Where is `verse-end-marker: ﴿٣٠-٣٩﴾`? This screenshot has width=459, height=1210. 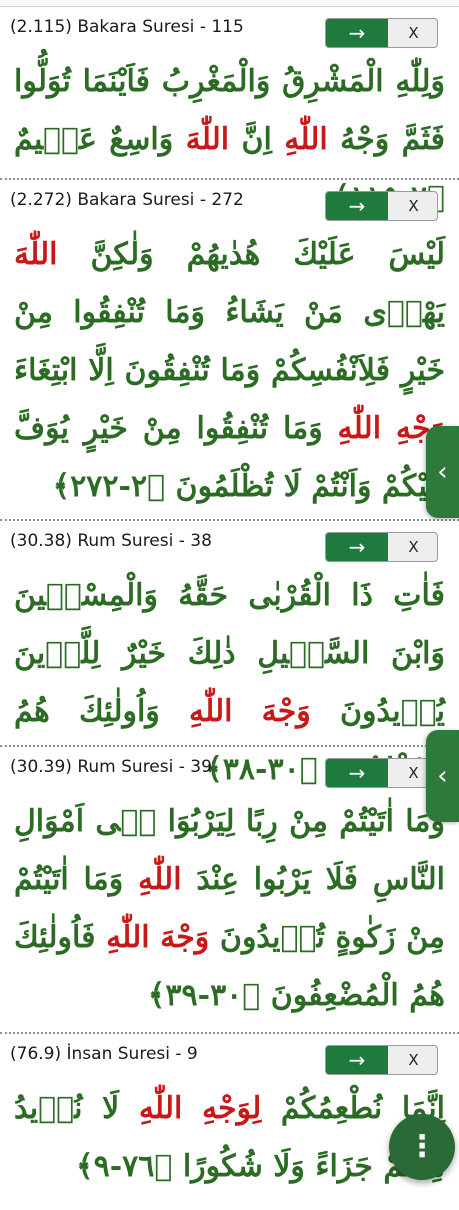
verse-end-marker: ﴿٣٠-٣٩﴾ is located at coordinates (204, 995).